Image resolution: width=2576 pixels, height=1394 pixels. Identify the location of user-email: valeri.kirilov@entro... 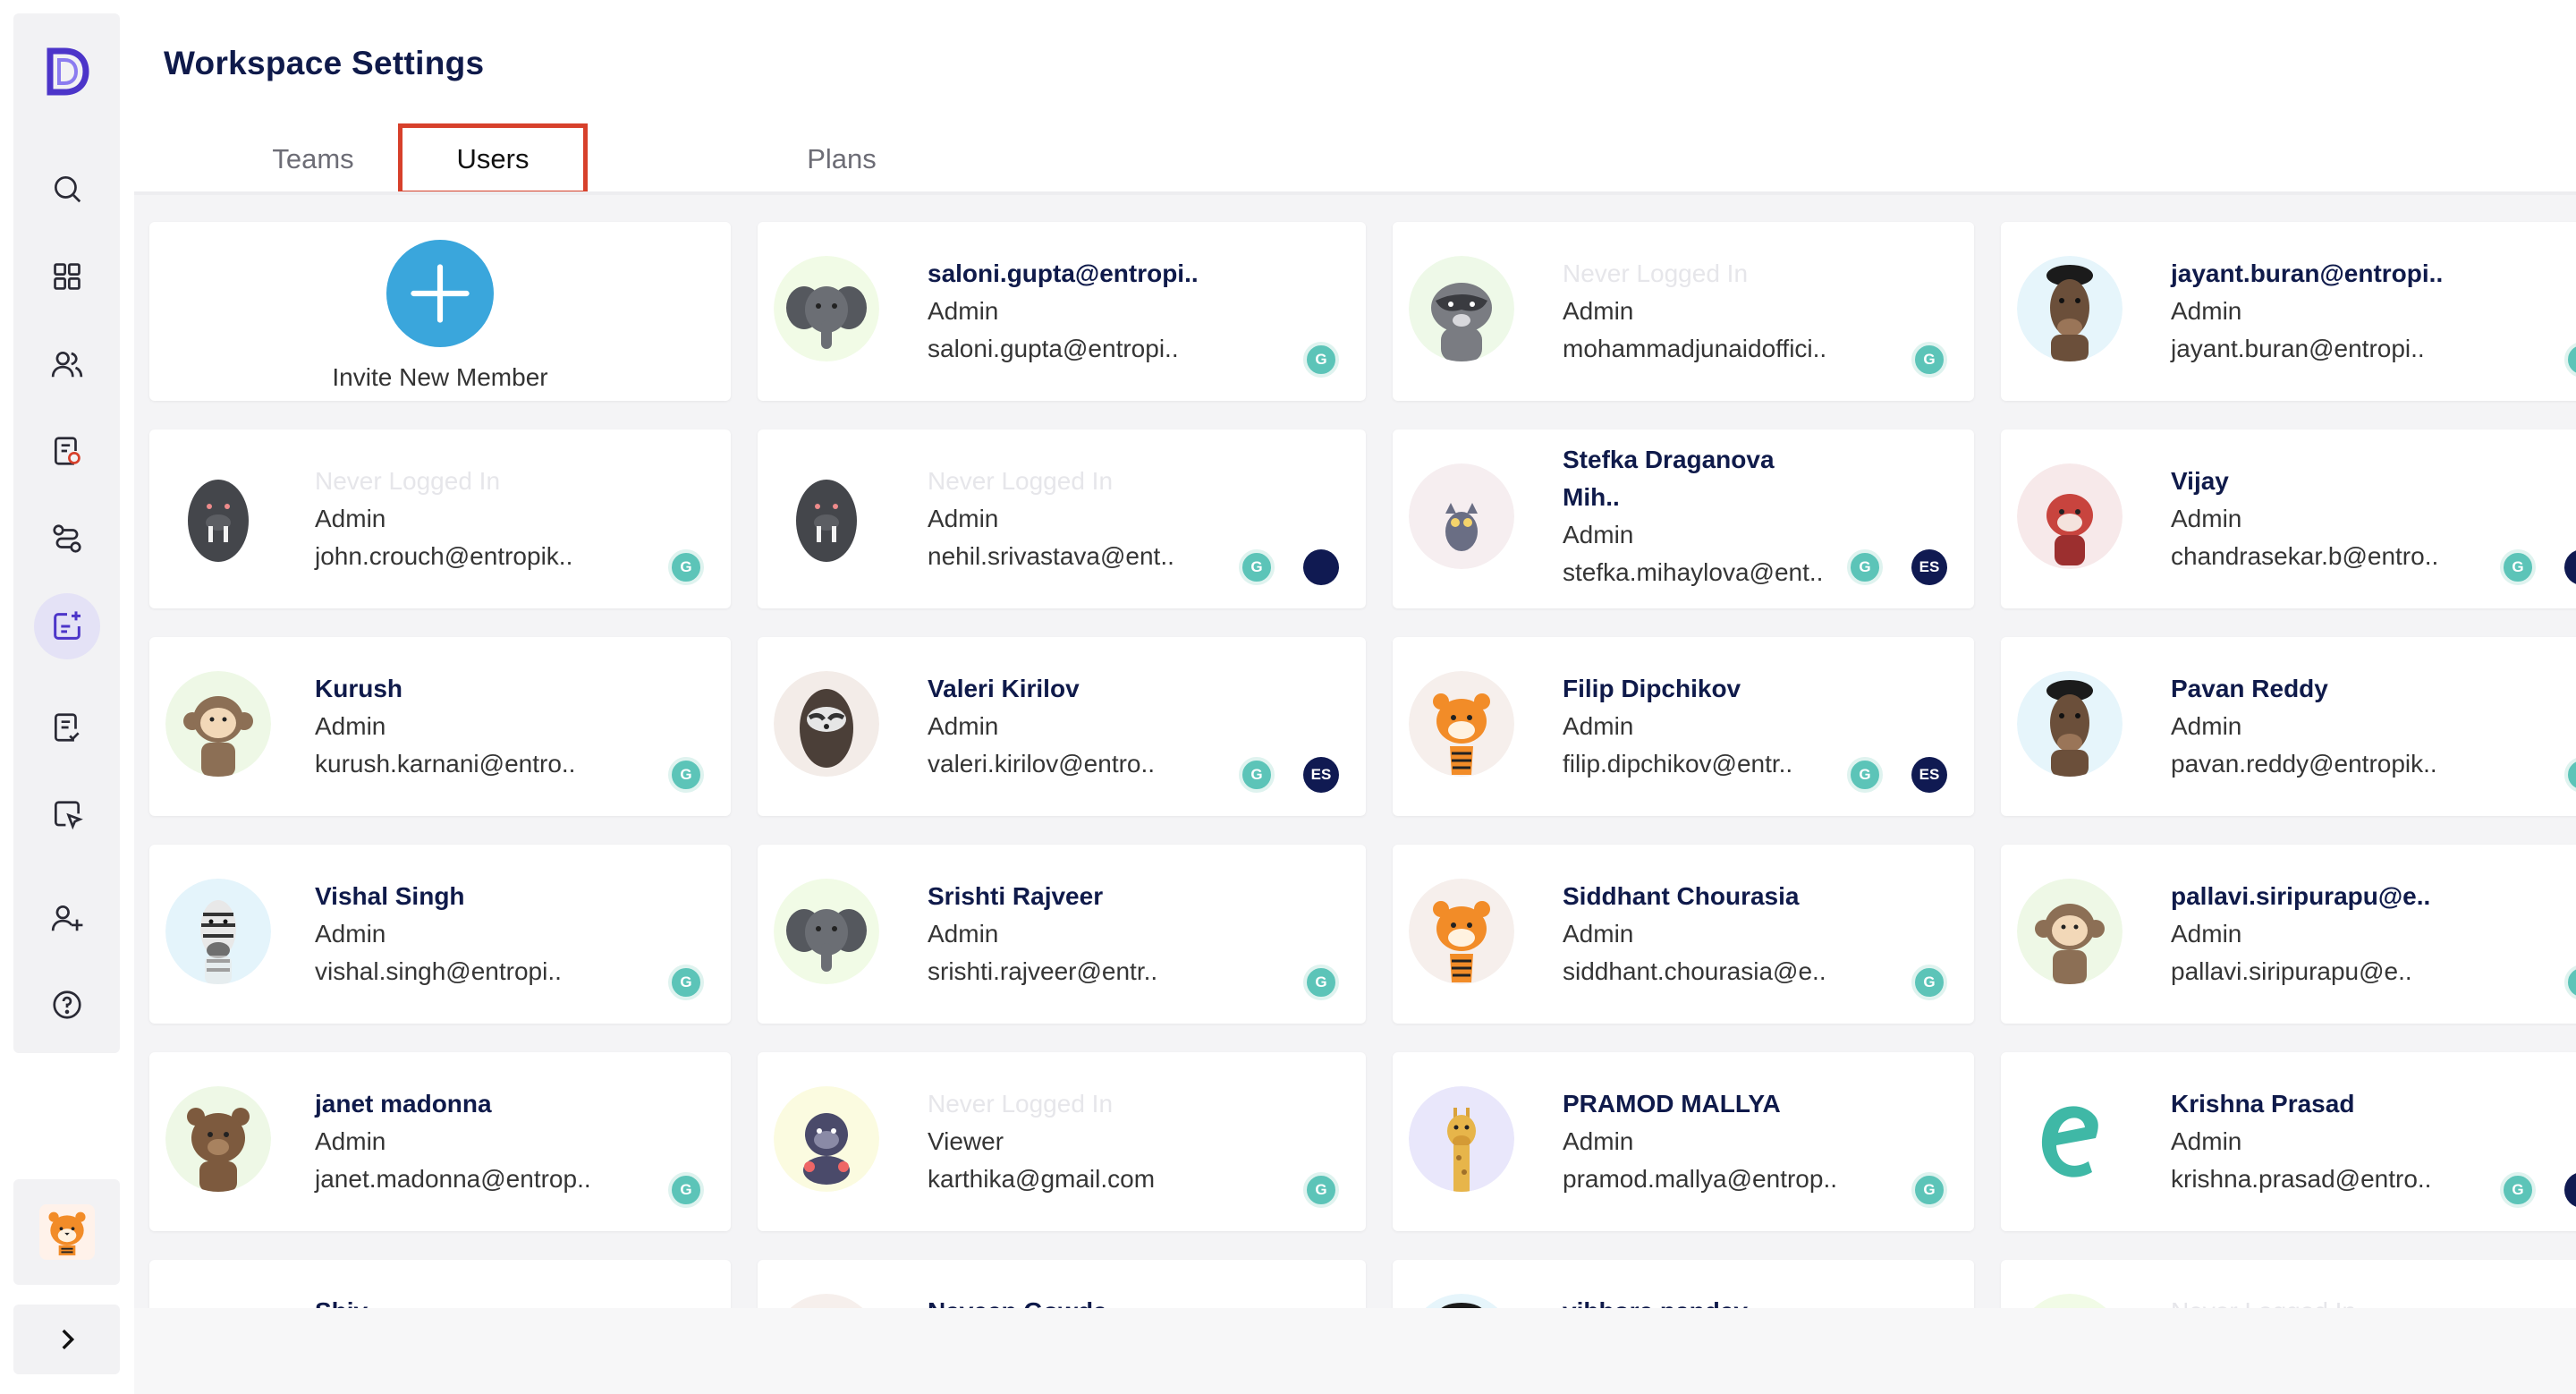
(1042, 764).